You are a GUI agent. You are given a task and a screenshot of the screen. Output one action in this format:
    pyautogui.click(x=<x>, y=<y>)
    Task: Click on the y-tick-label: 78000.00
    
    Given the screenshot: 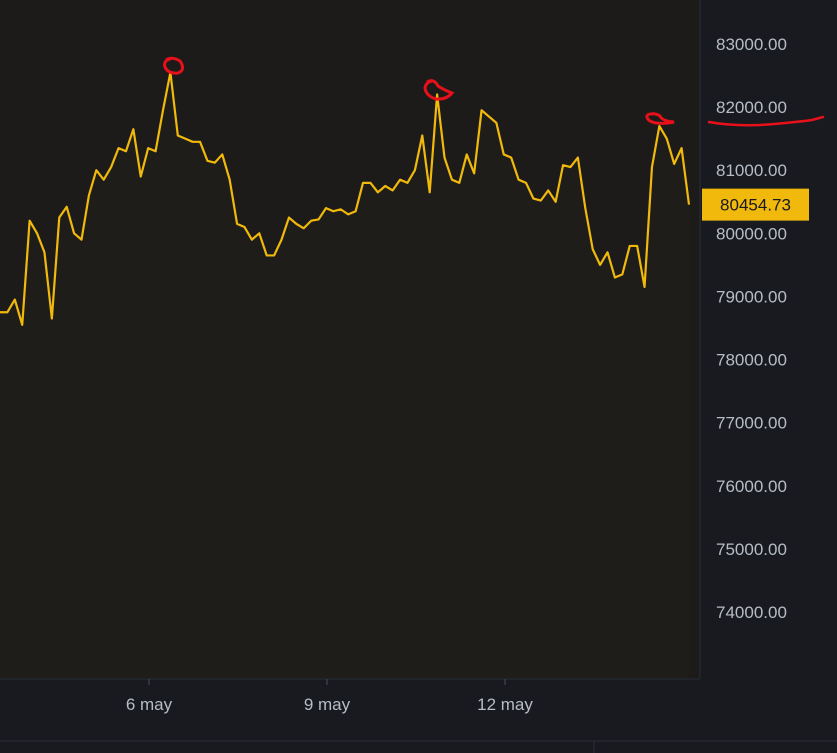 What is the action you would take?
    pyautogui.click(x=751, y=360)
    